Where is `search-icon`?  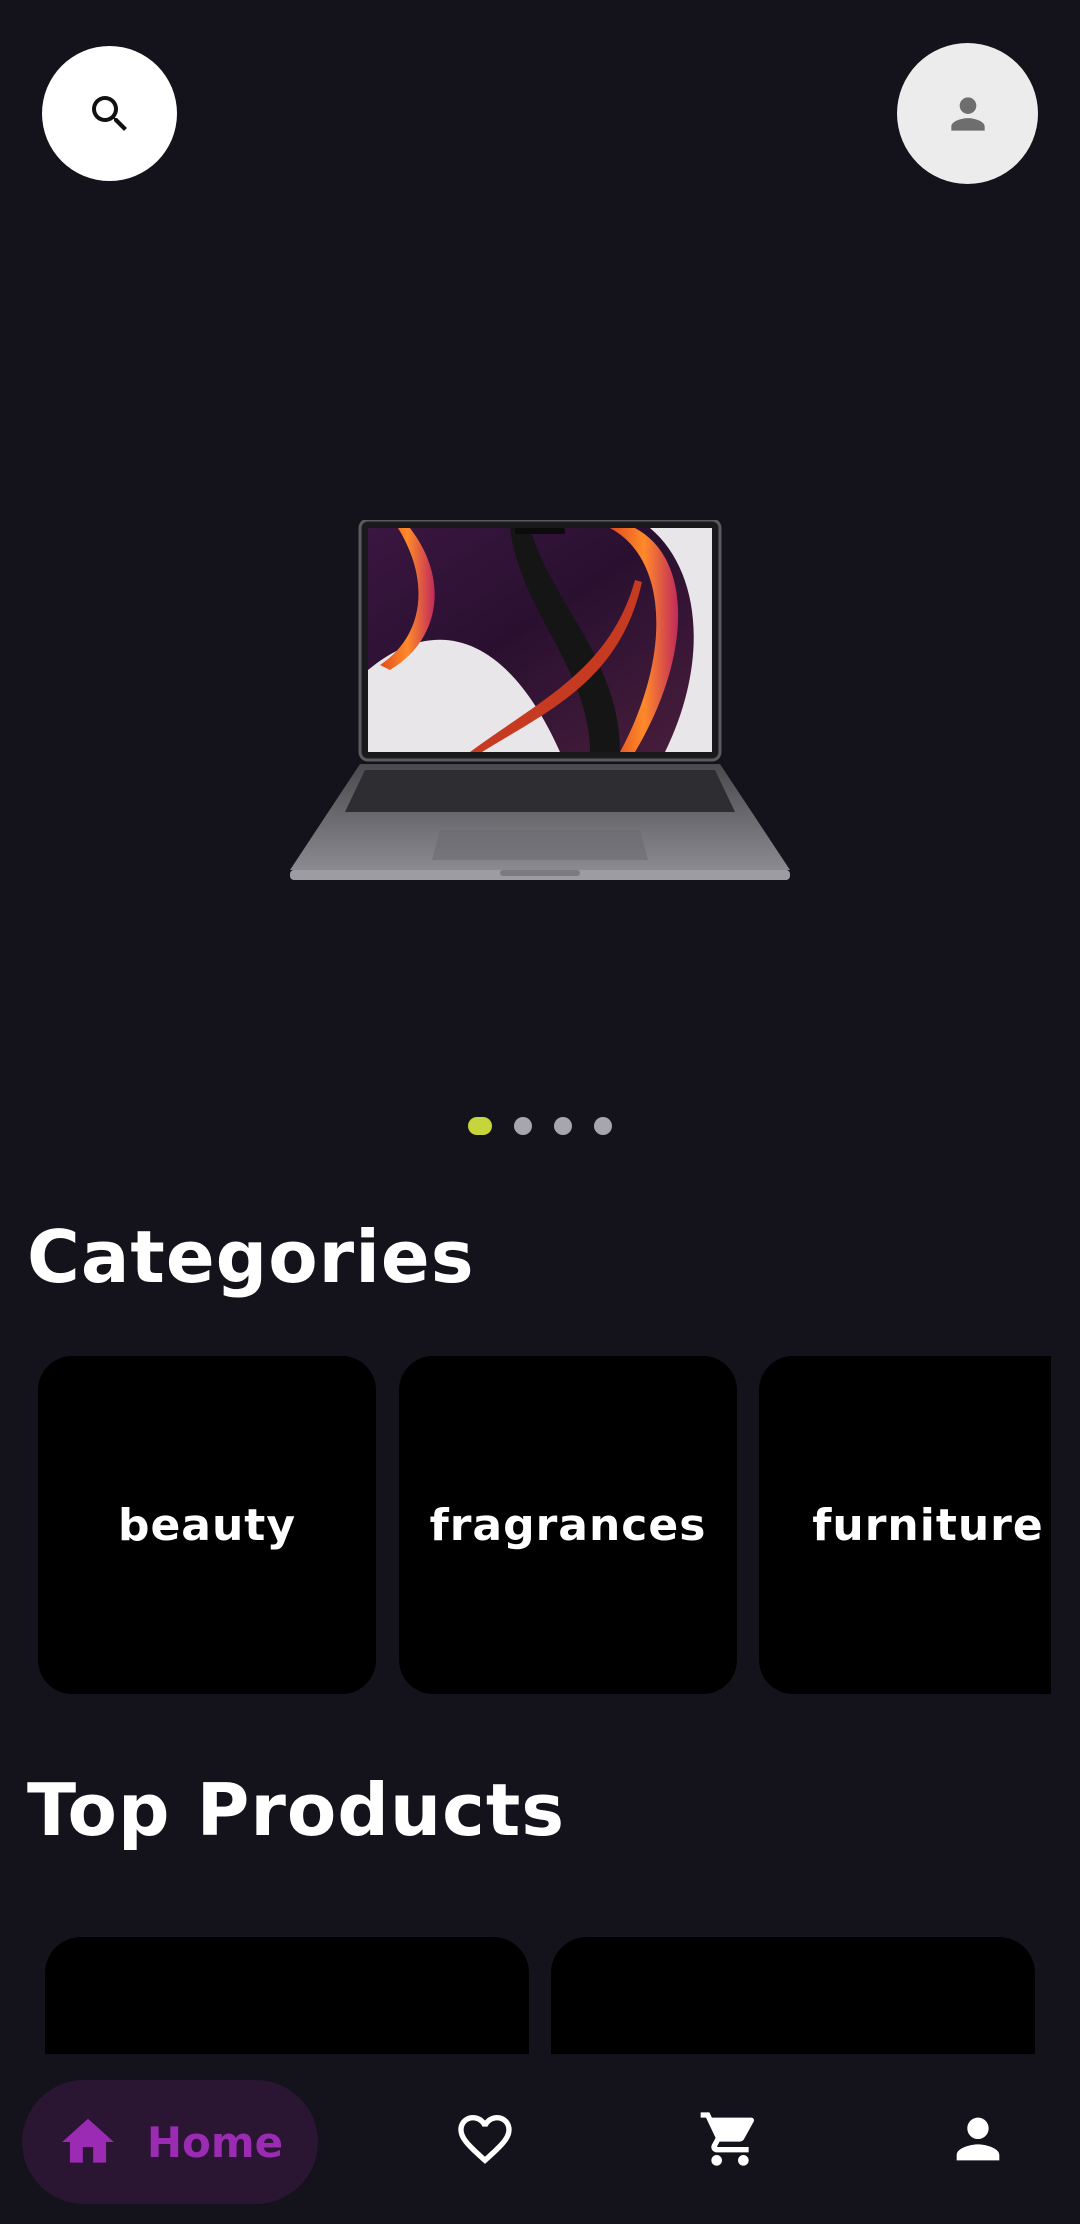
search-icon is located at coordinates (109, 113).